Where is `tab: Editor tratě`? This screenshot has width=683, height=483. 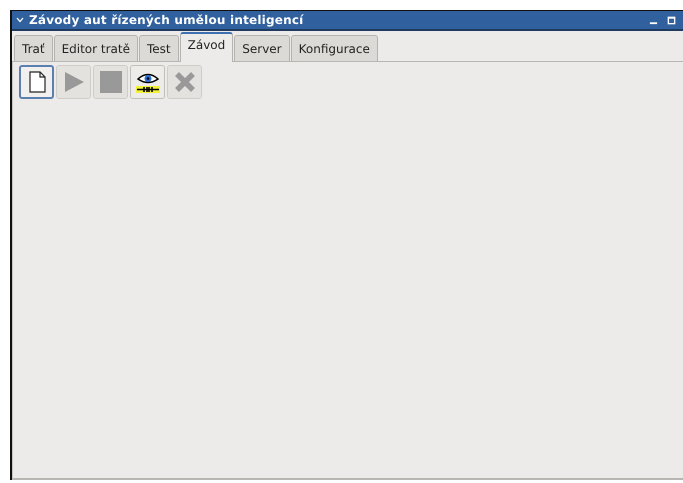
tab: Editor tratě is located at coordinates (96, 48).